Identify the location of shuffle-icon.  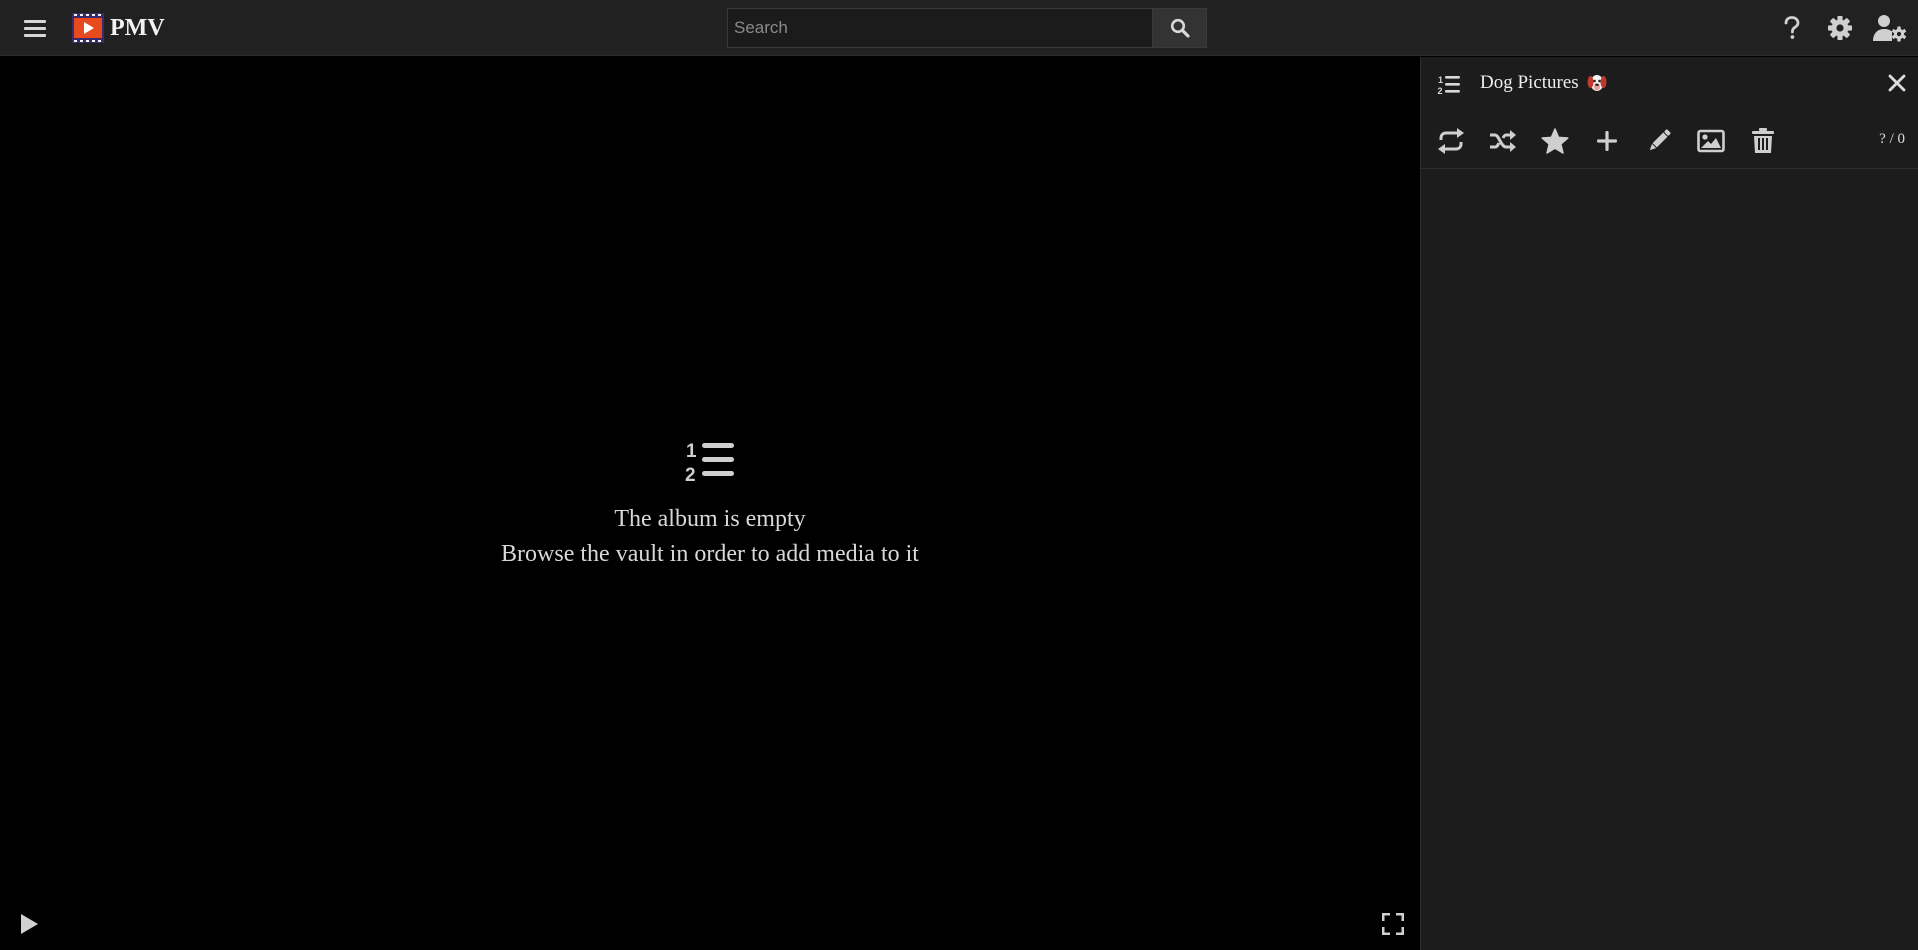
(1503, 141).